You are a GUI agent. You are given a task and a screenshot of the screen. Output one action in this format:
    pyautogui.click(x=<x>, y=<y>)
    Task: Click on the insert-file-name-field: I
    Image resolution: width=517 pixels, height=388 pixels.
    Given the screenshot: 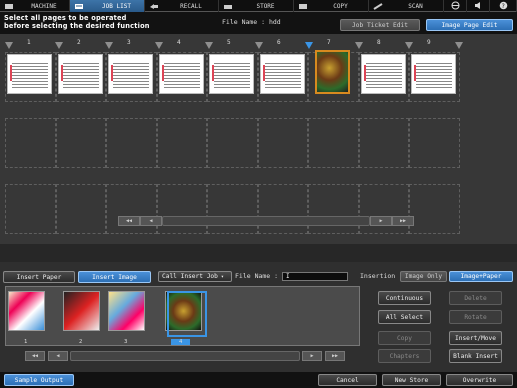 What is the action you would take?
    pyautogui.click(x=315, y=276)
    